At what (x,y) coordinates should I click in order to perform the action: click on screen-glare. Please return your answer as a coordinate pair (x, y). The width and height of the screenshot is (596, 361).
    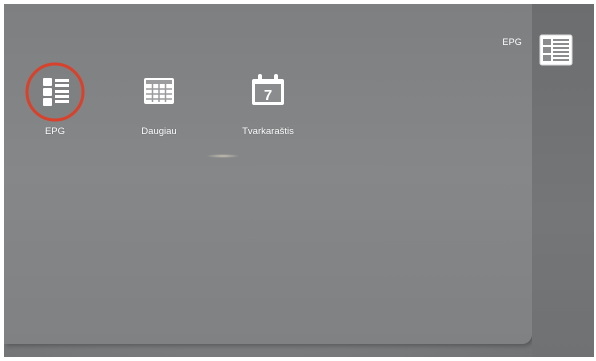
    Looking at the image, I should click on (223, 156).